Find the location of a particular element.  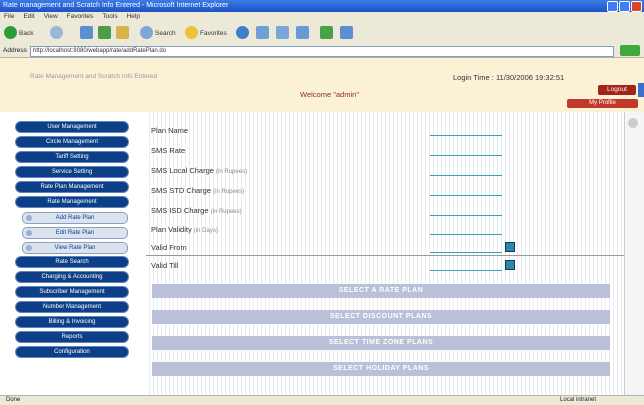

login-time: Login Time : 11/30/2006 19:32:51 is located at coordinates (509, 77).